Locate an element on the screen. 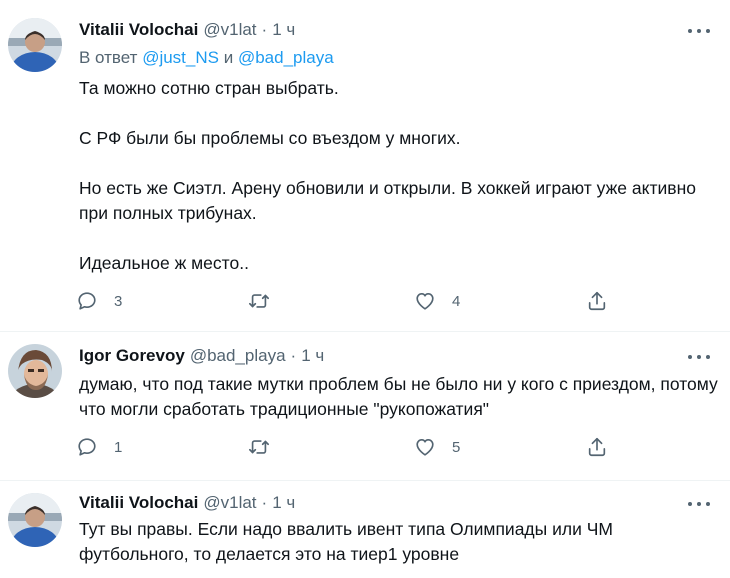  like-button: 5 is located at coordinates (437, 447).